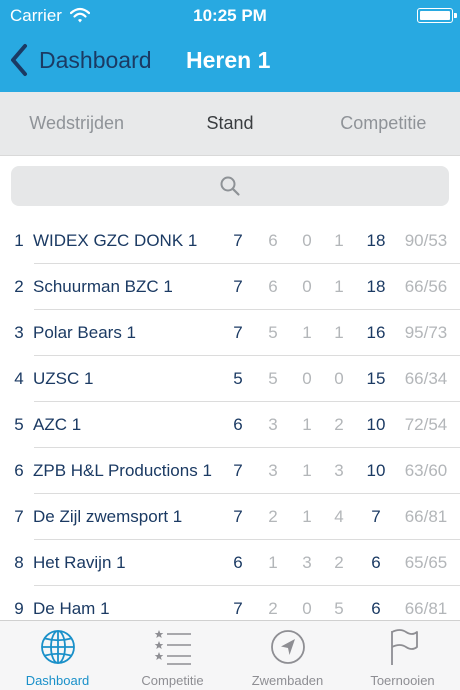  Describe the element at coordinates (230, 15) in the screenshot. I see `status-bar: Carrier 10:25 PM` at that location.